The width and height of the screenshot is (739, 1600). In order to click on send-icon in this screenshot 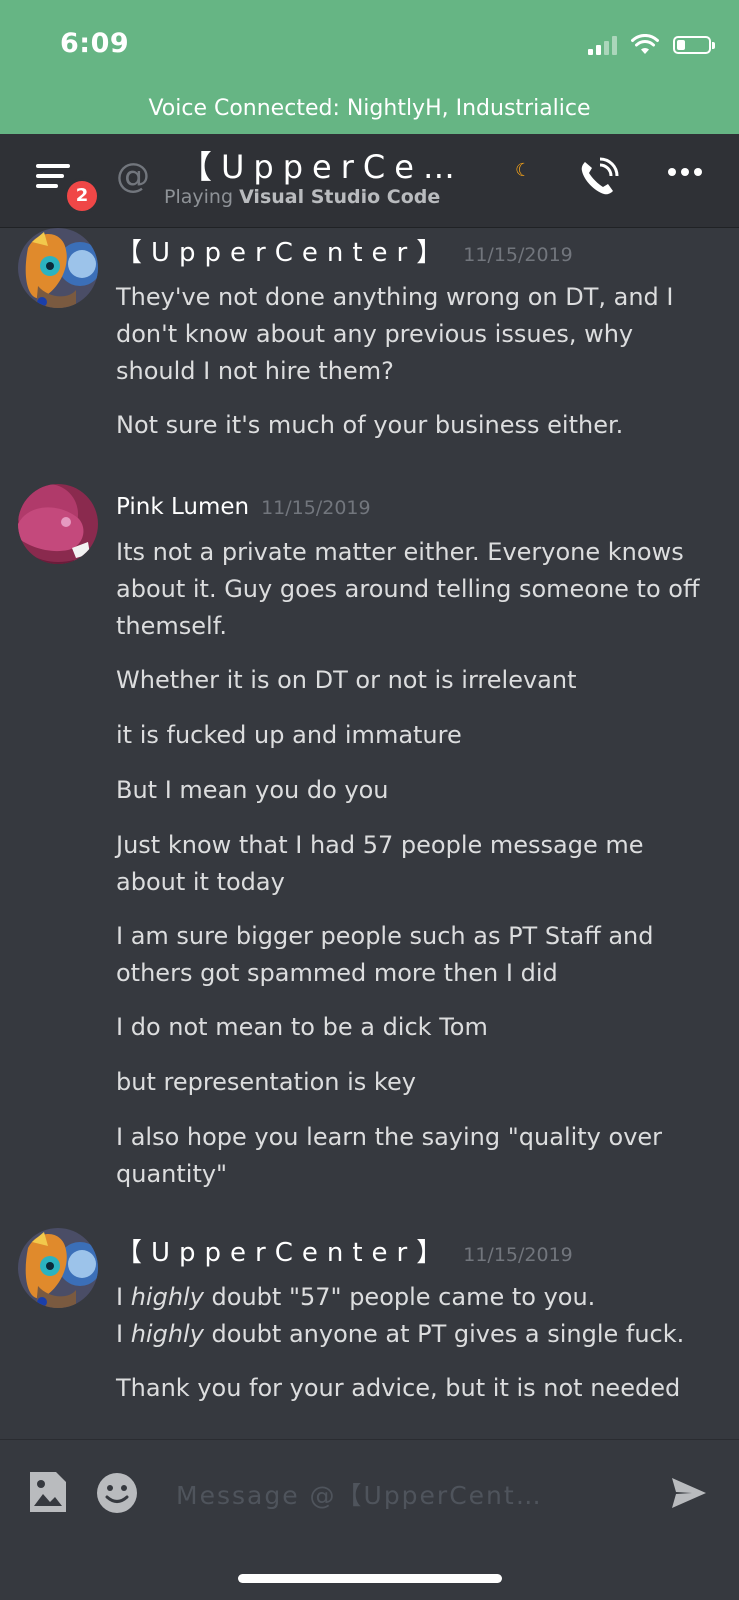, I will do `click(689, 1493)`.